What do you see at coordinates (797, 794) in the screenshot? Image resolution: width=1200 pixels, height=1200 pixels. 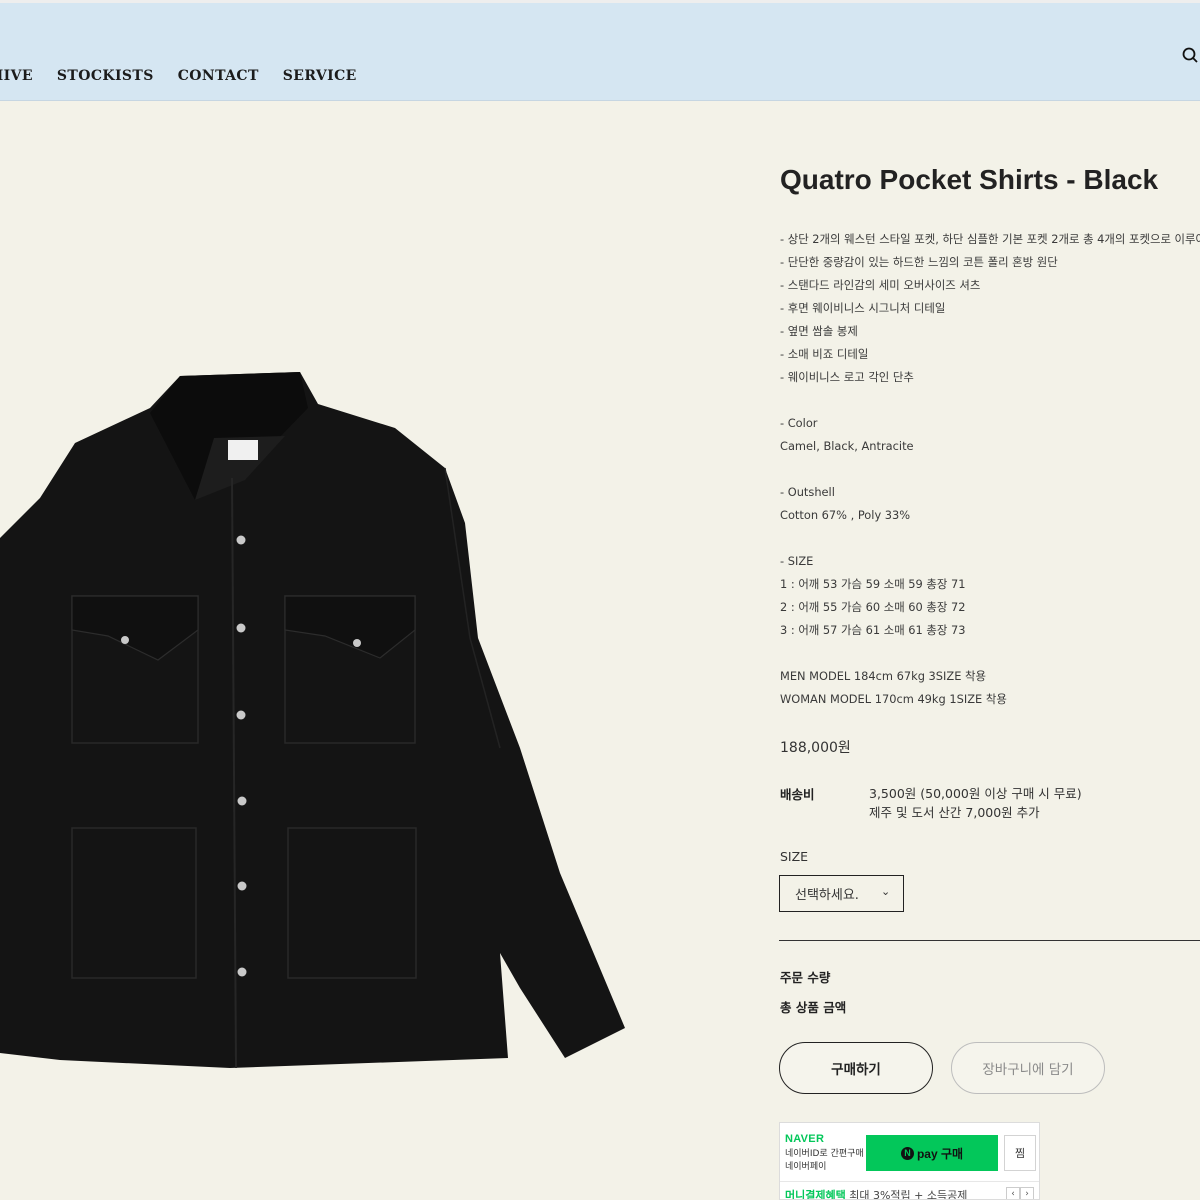 I see `shipping-label: 배송비` at bounding box center [797, 794].